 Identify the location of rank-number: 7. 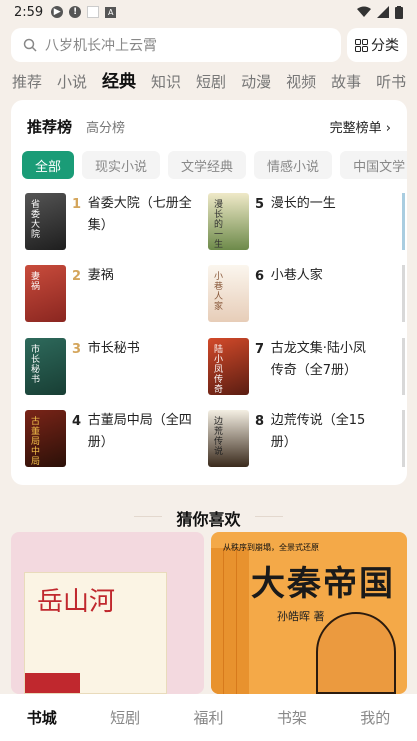
(260, 349).